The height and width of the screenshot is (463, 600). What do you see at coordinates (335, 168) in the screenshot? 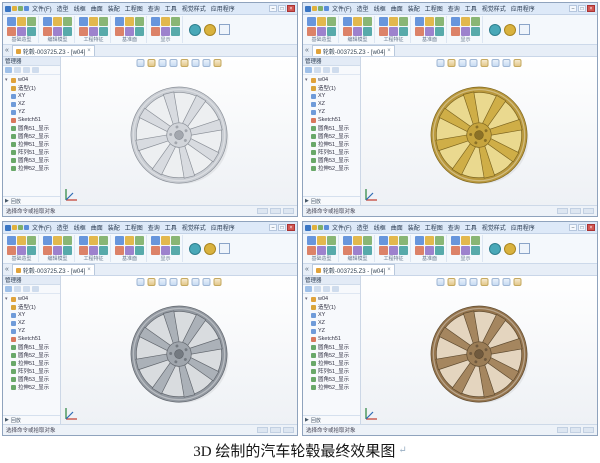
I see `tree-item: 拉伸52_显示` at bounding box center [335, 168].